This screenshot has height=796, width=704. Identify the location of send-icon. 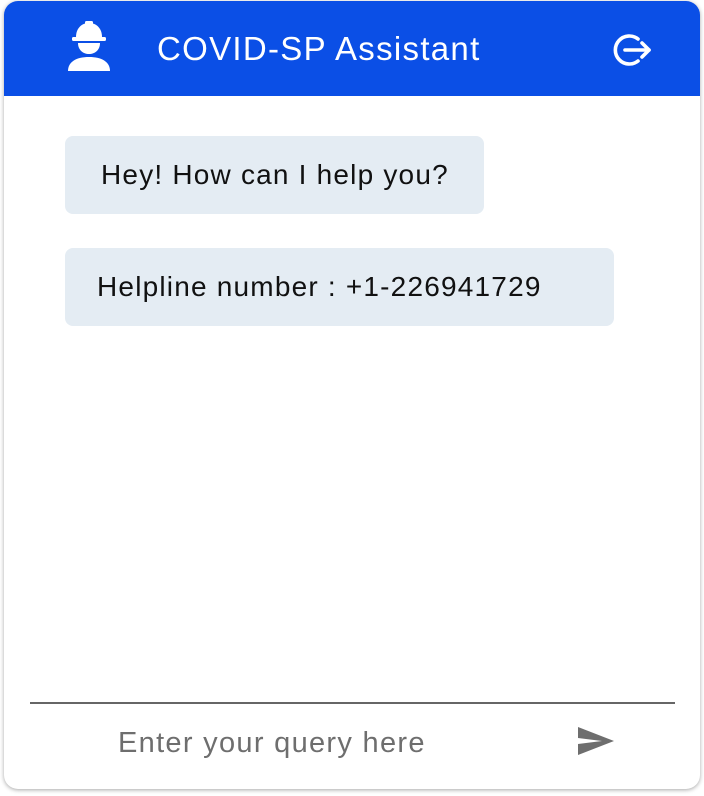
(596, 741).